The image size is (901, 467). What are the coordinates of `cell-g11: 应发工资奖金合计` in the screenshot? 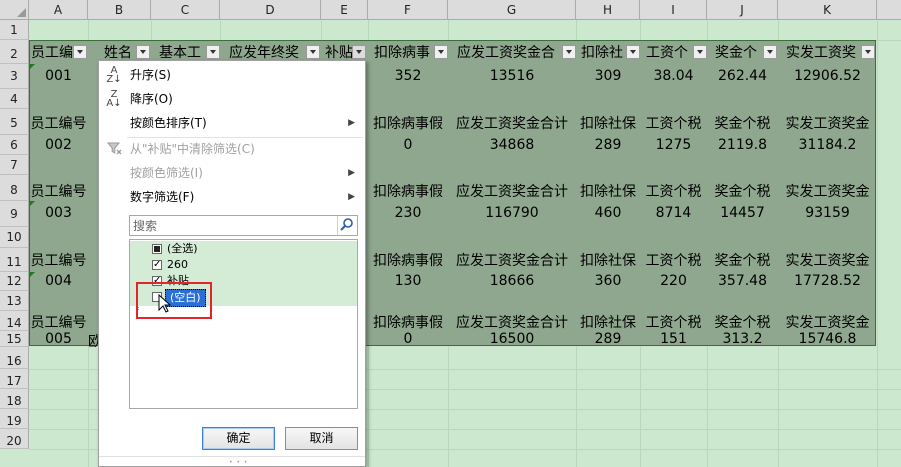 It's located at (512, 260).